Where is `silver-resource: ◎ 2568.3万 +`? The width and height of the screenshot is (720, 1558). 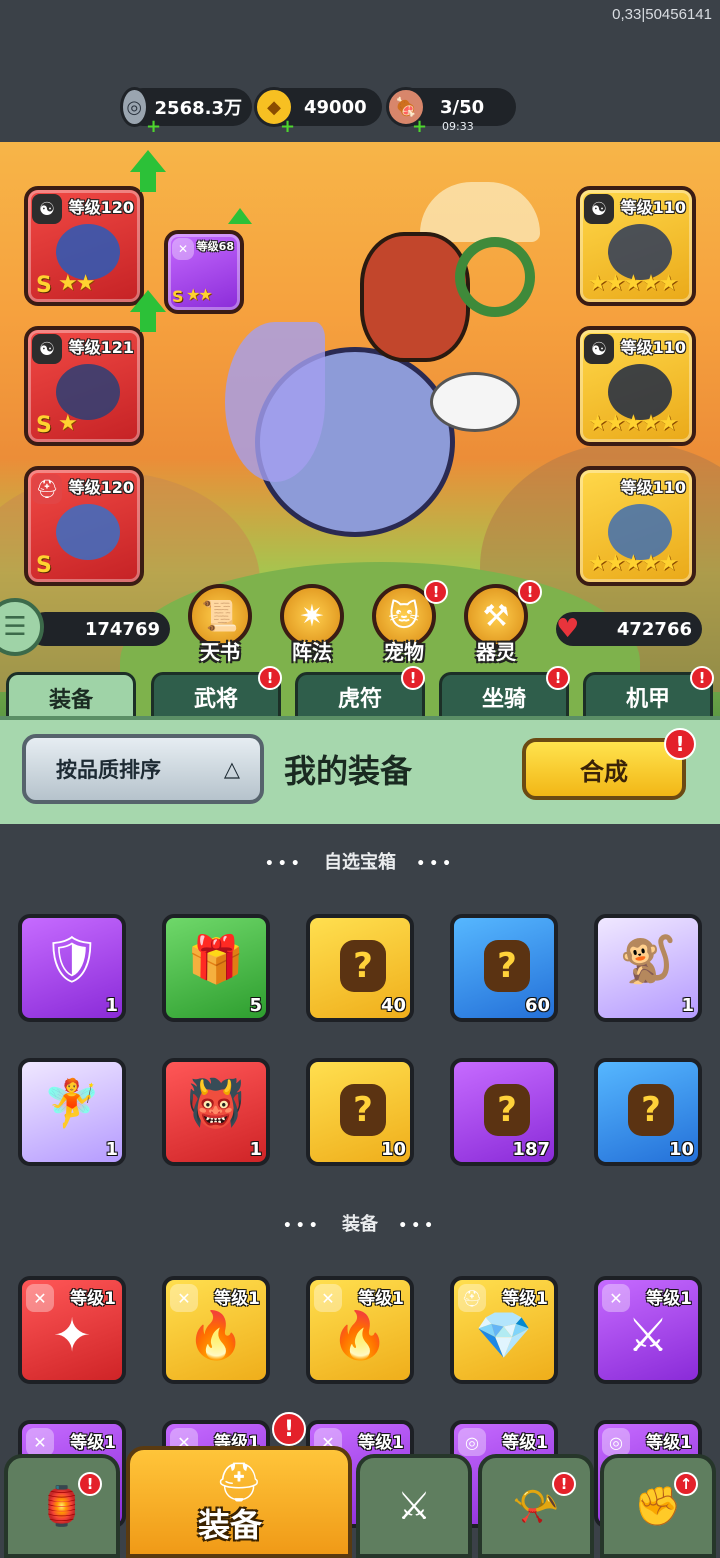 silver-resource: ◎ 2568.3万 + is located at coordinates (186, 112).